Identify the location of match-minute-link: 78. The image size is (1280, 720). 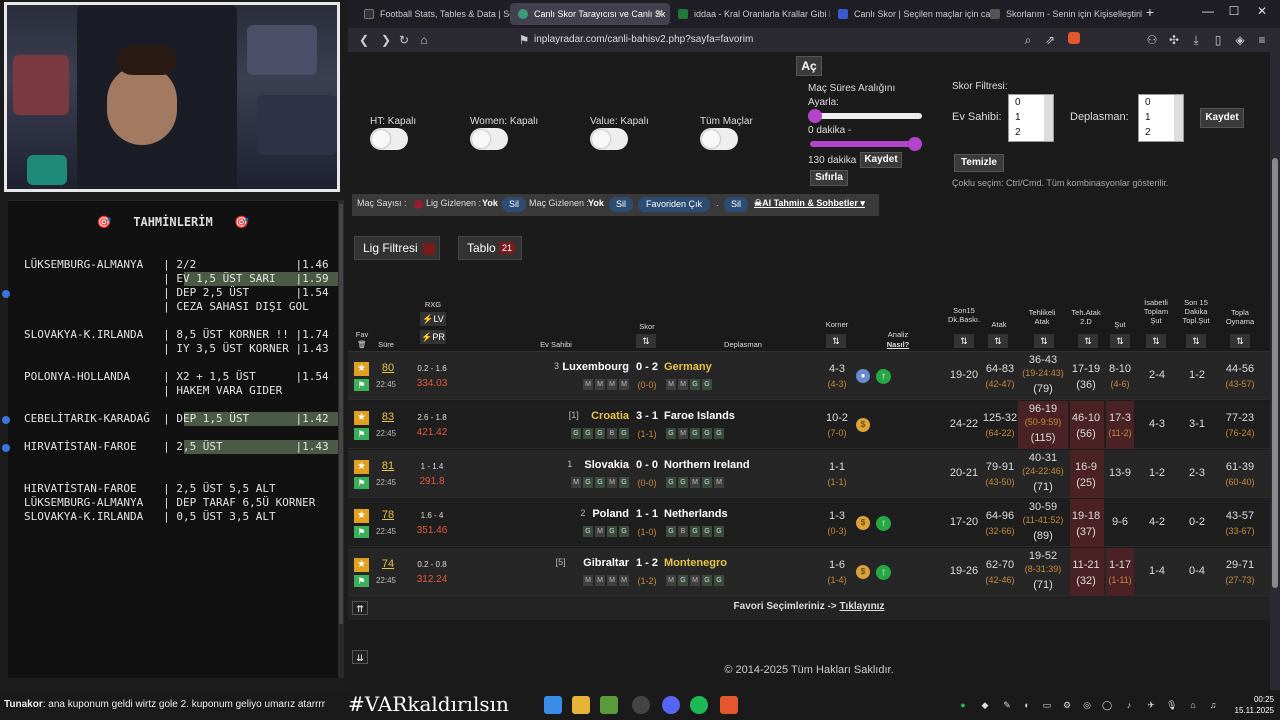
(388, 515).